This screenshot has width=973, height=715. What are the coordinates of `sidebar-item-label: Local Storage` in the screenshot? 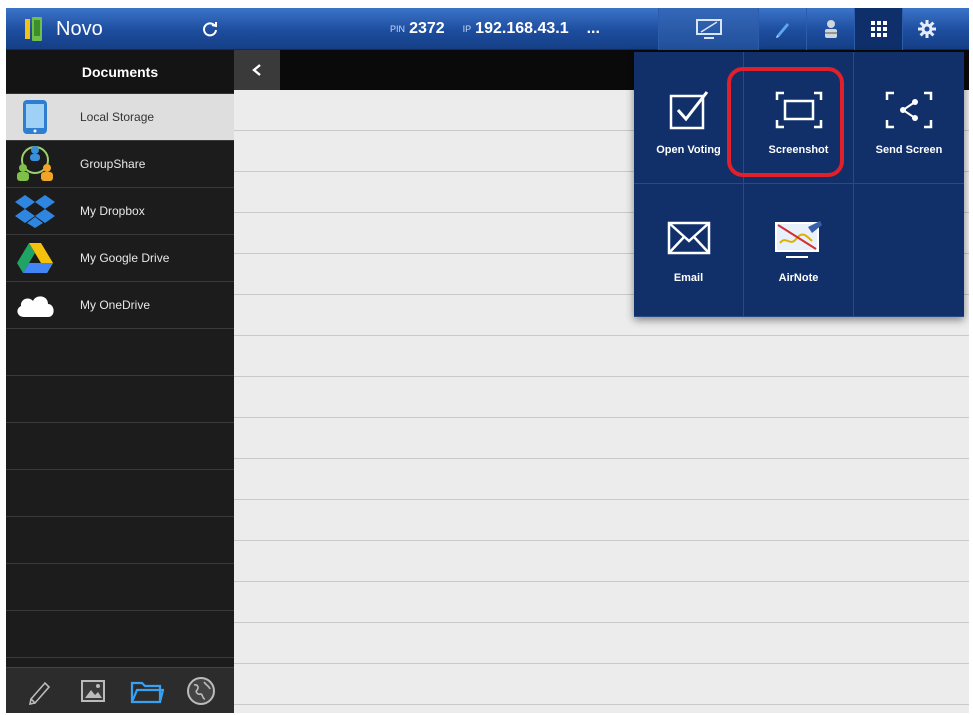 It's located at (117, 117).